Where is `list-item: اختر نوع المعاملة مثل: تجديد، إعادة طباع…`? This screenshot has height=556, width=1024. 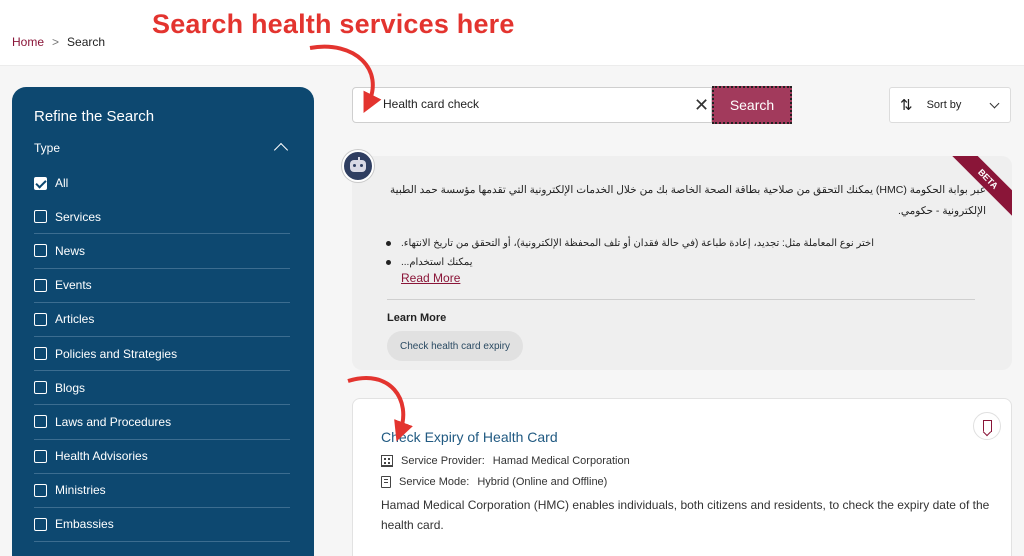
list-item: اختر نوع المعاملة مثل: تجديد، إعادة طباع… is located at coordinates (676, 243).